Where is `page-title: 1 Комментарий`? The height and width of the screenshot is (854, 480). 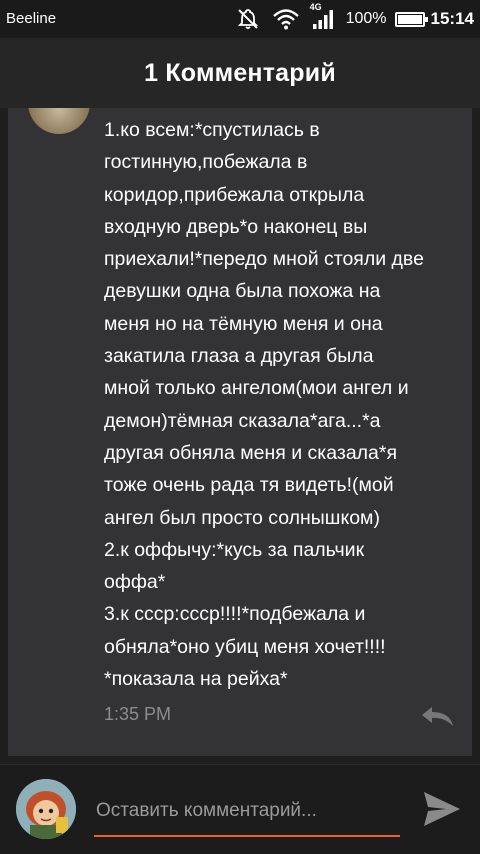 page-title: 1 Комментарий is located at coordinates (240, 72).